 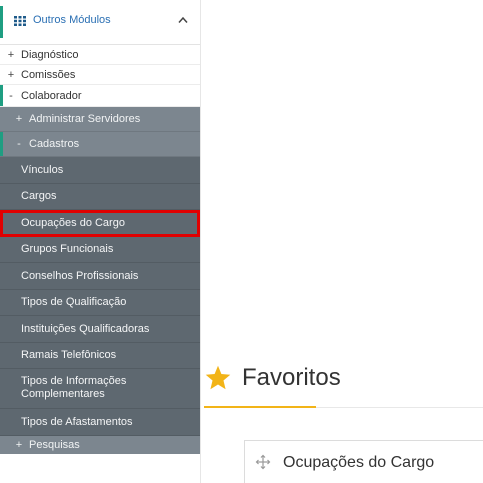 I want to click on sidebar-item-label: Tipos de Qualificação, so click(x=74, y=302).